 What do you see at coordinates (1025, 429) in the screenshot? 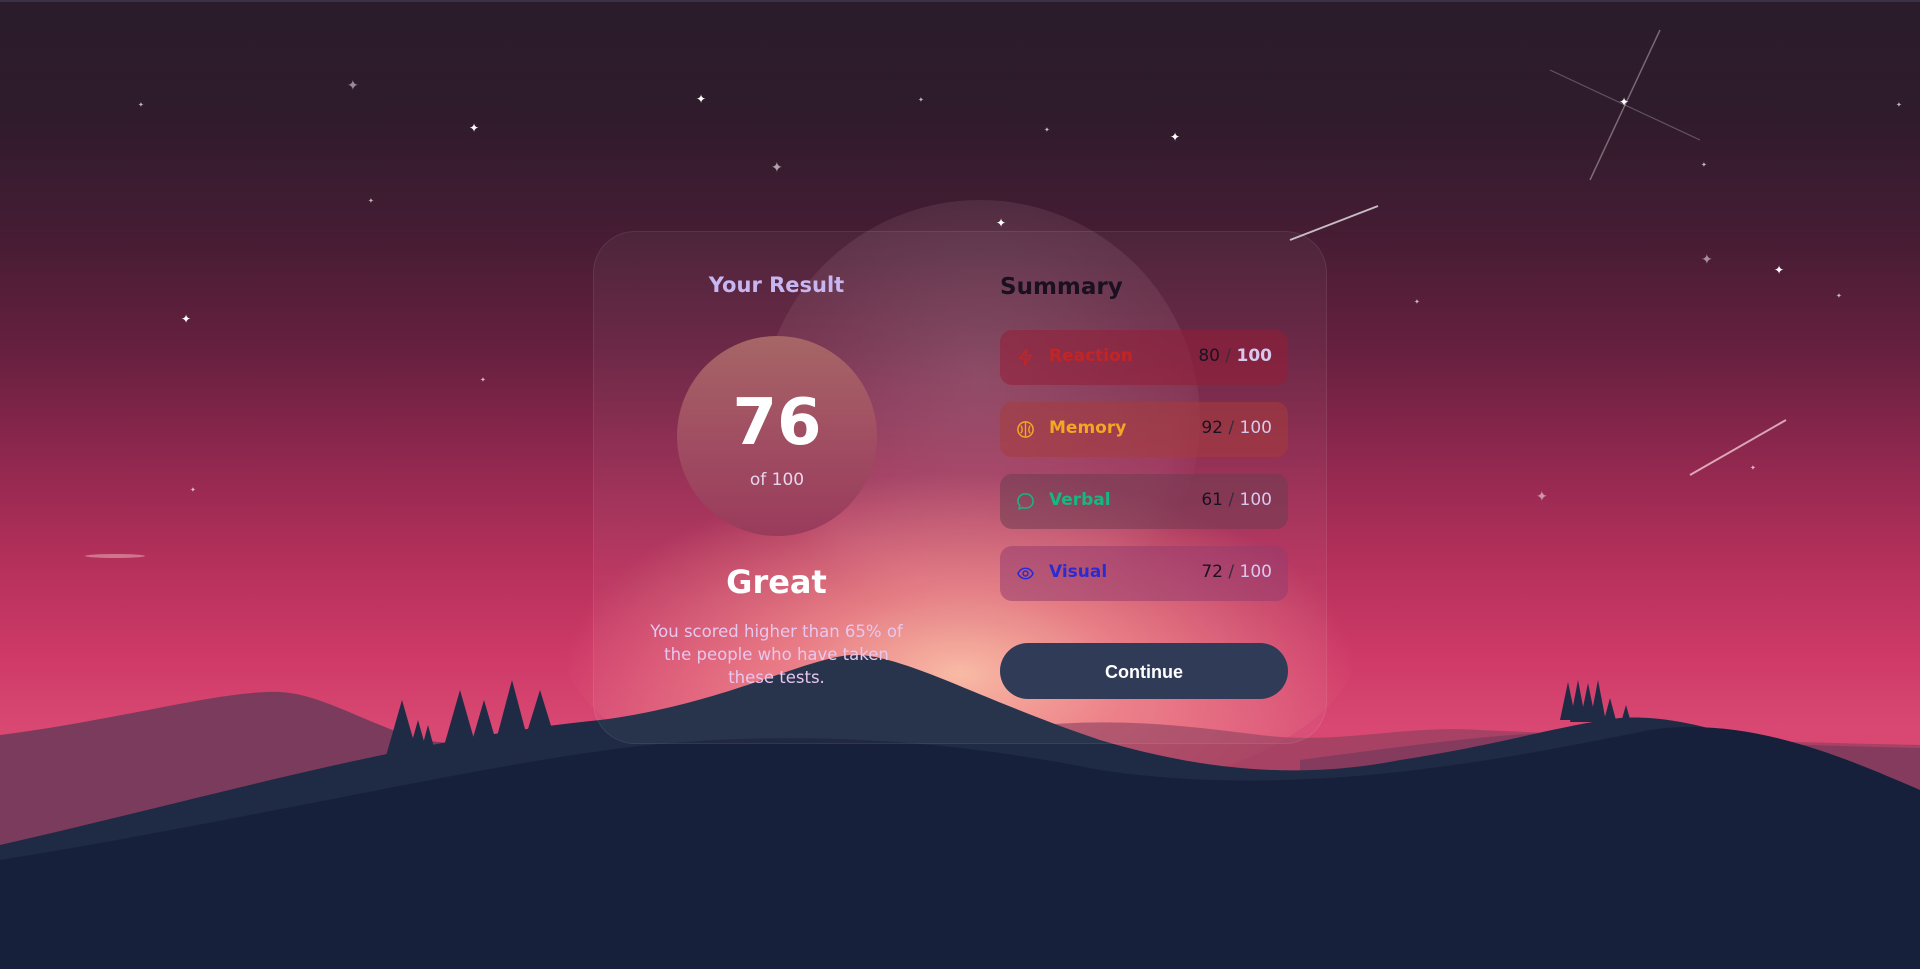
I see `brain-icon` at bounding box center [1025, 429].